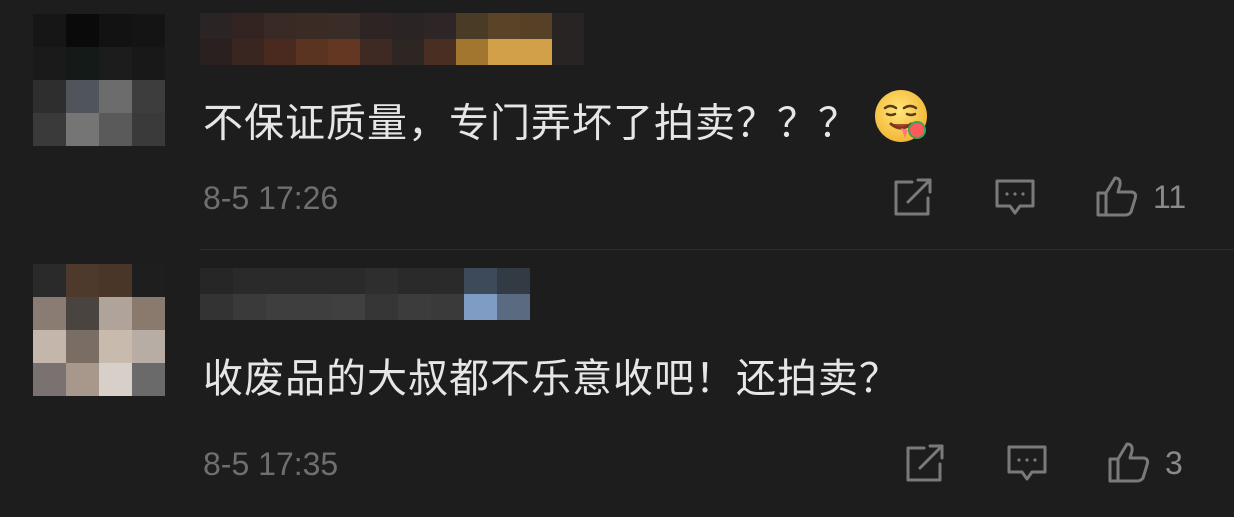 This screenshot has width=1234, height=517. Describe the element at coordinates (551, 379) in the screenshot. I see `comment-text: 收废品的大叔都不乐意收吧！还拍卖？` at that location.